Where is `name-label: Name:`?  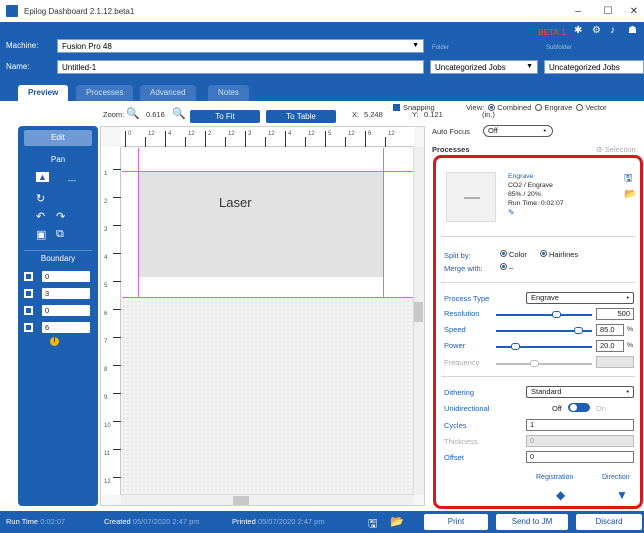 name-label: Name: is located at coordinates (18, 66).